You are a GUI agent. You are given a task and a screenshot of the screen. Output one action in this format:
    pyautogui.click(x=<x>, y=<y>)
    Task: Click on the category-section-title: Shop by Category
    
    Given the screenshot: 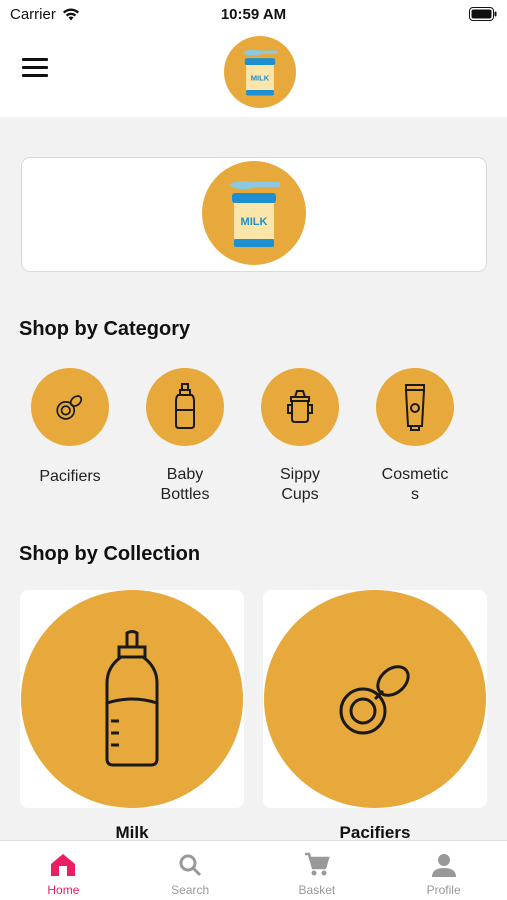 What is the action you would take?
    pyautogui.click(x=105, y=329)
    